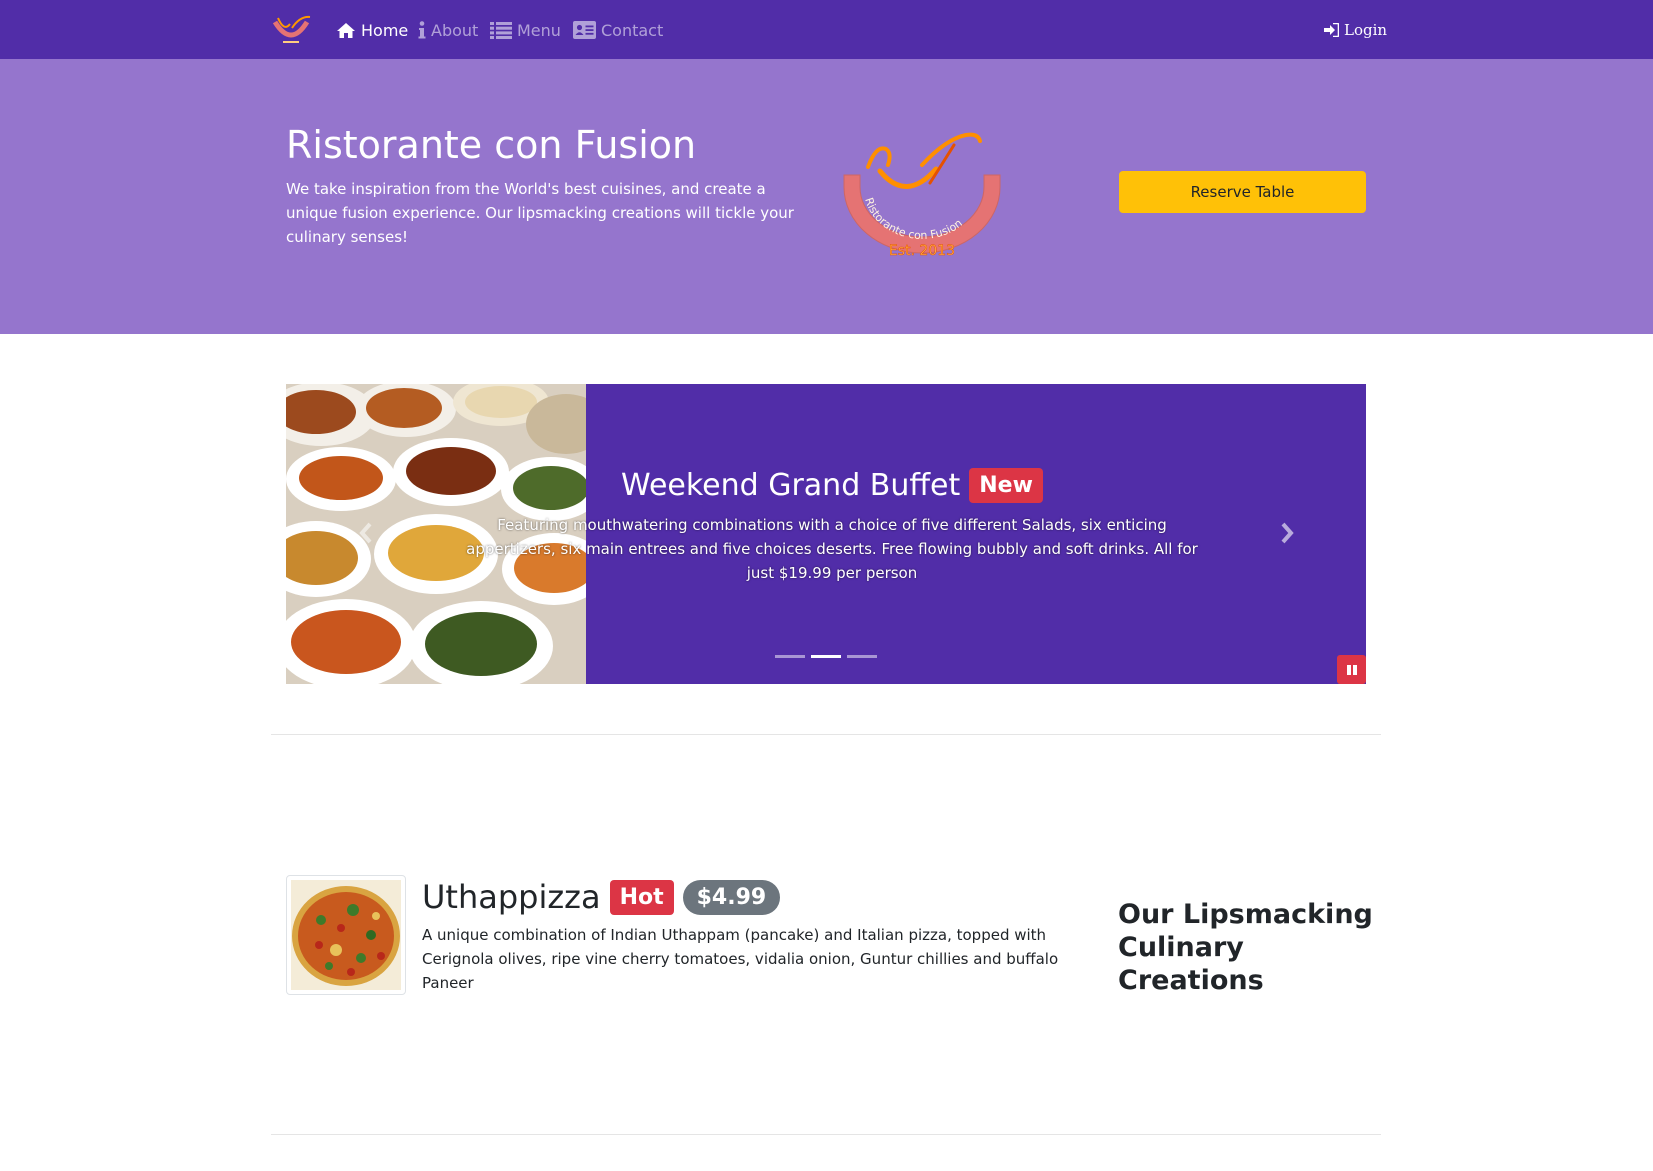 The width and height of the screenshot is (1653, 1171). I want to click on caption-title: Weekend Grand Buffet, so click(791, 485).